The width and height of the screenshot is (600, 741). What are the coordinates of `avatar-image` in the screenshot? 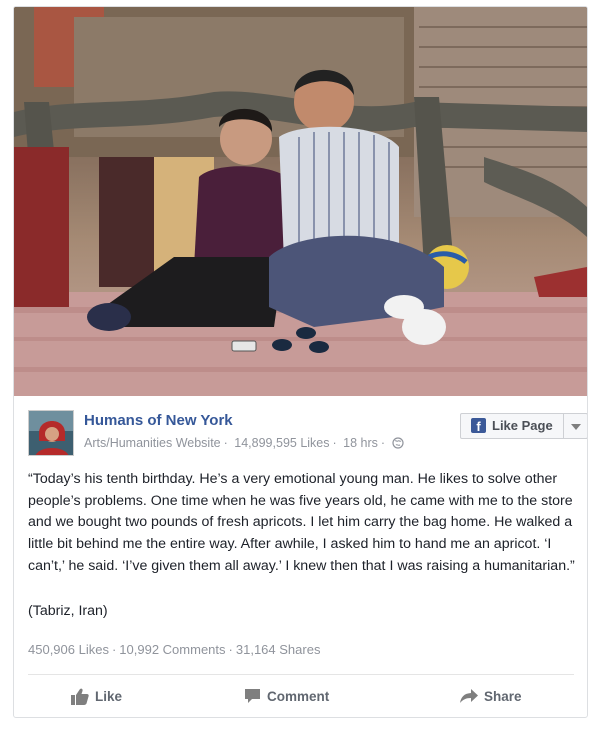 It's located at (51, 433).